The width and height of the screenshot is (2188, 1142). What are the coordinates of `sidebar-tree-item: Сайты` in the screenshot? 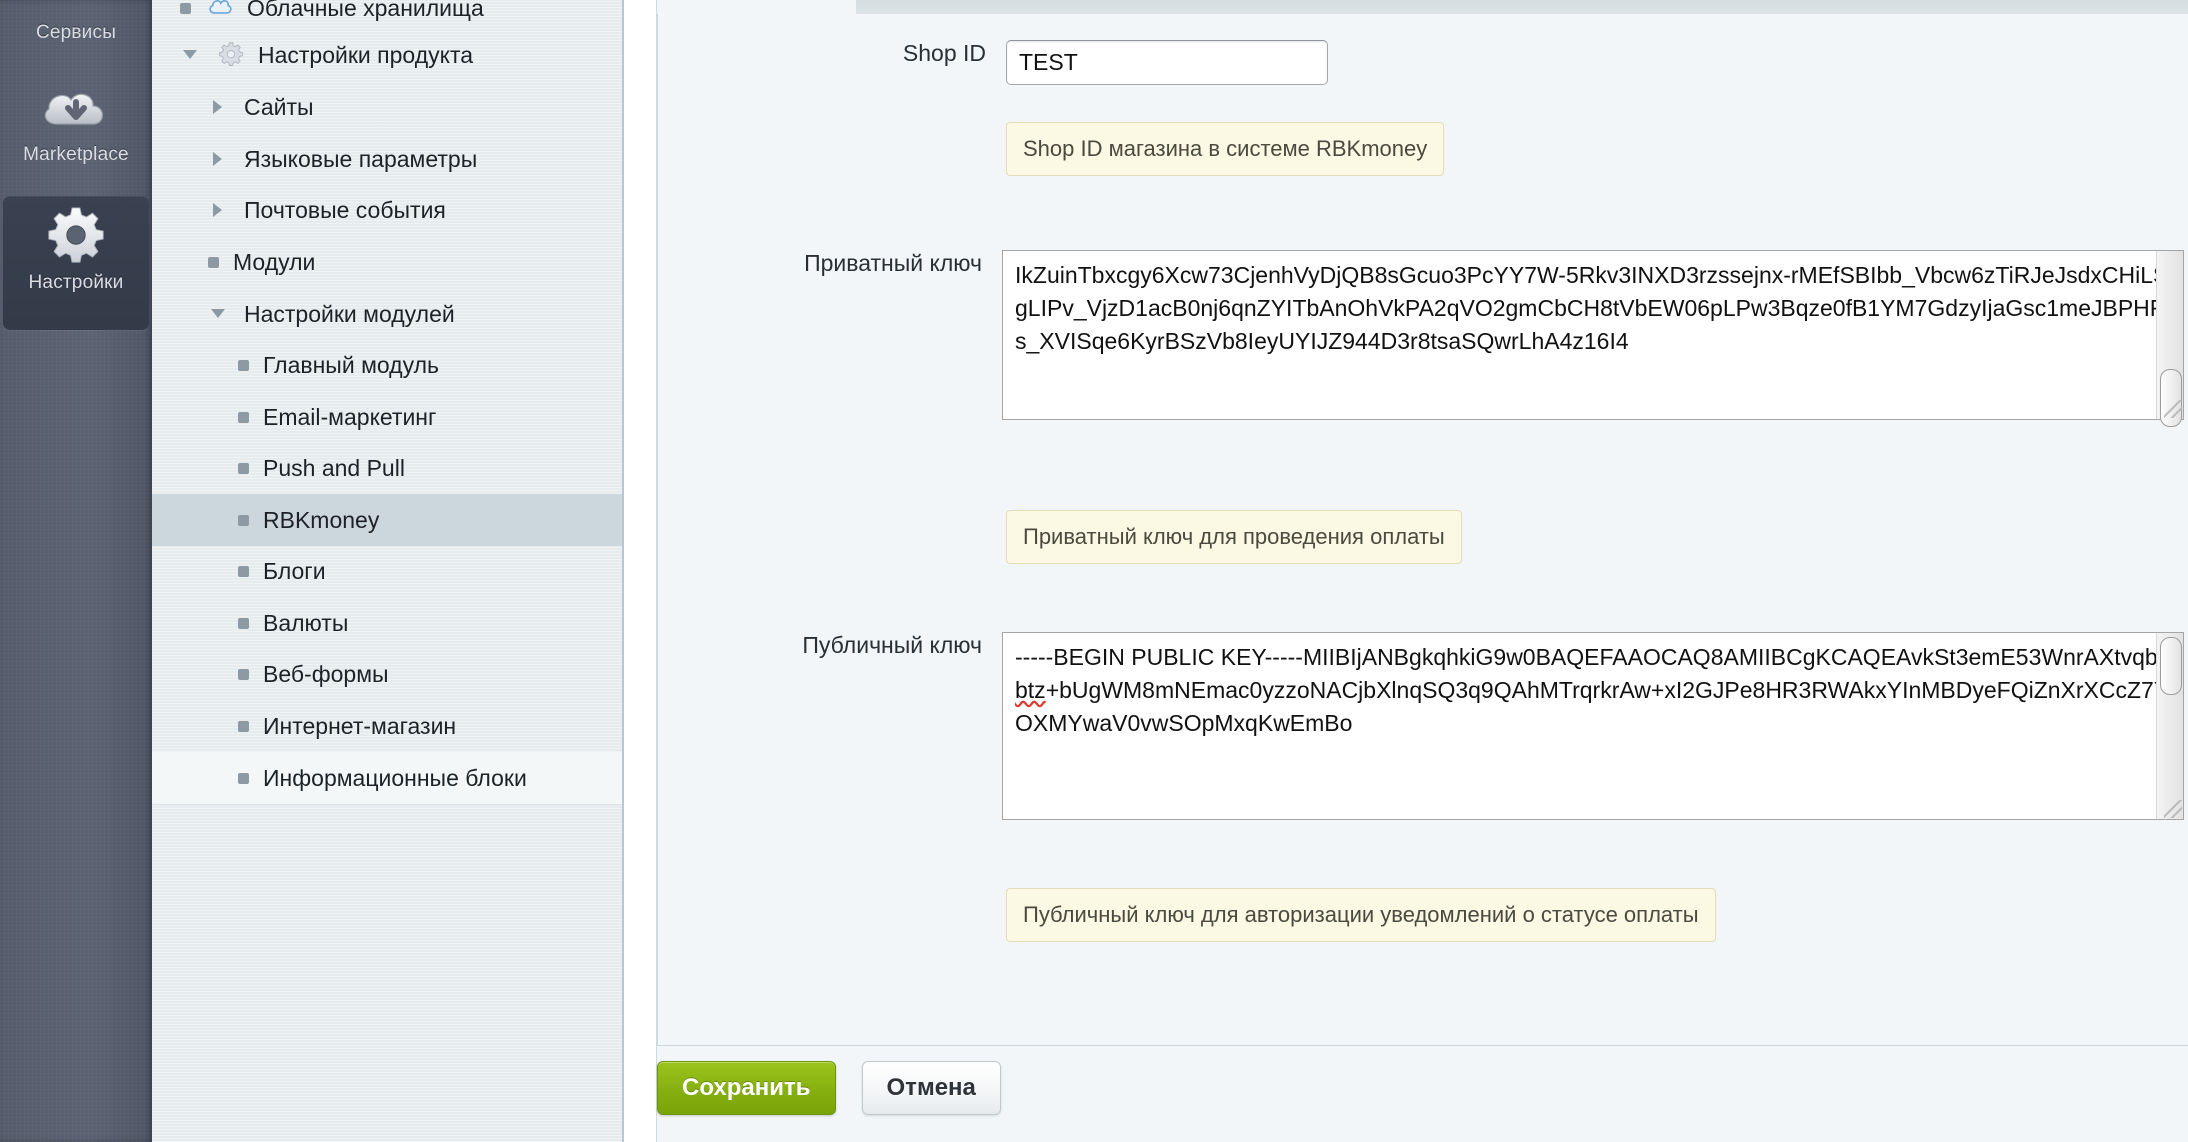 It's located at (387, 107).